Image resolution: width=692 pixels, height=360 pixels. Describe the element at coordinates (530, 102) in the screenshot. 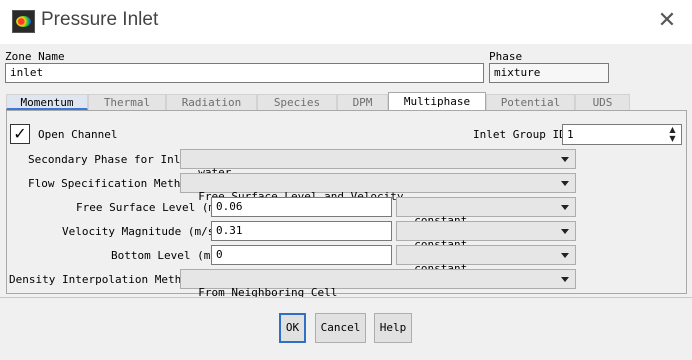

I see `tab-potential: Potential` at that location.